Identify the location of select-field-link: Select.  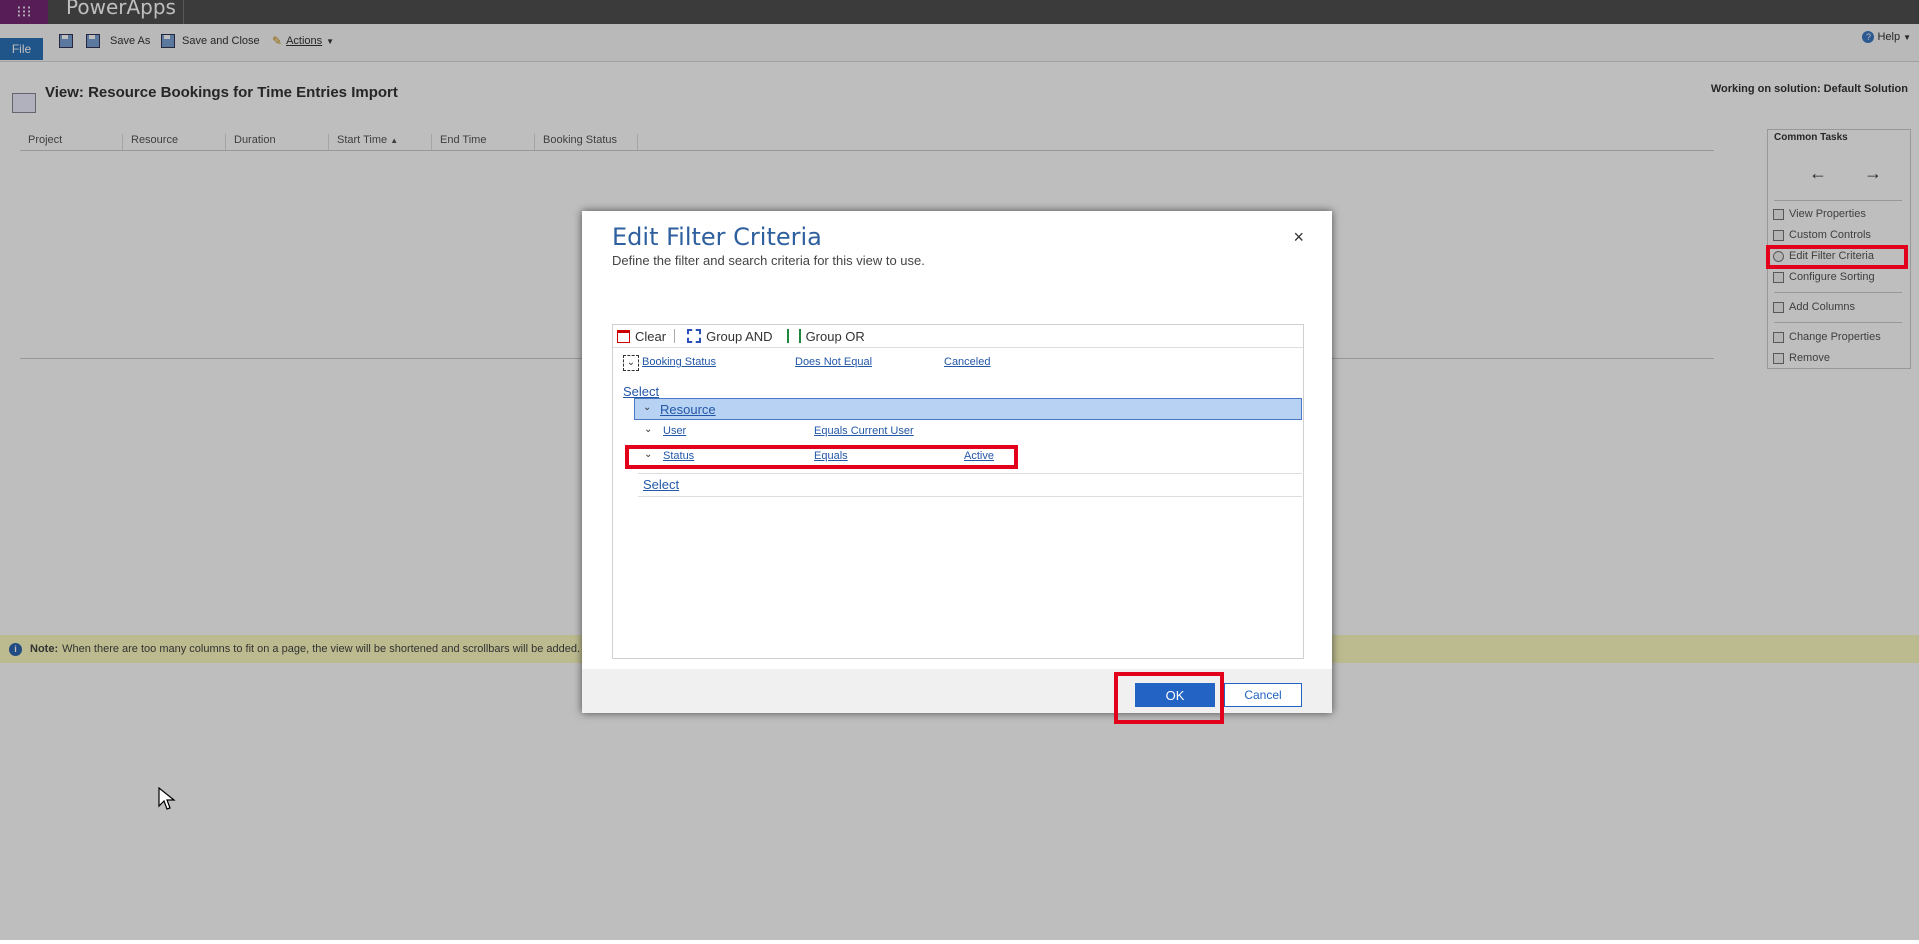
(641, 391).